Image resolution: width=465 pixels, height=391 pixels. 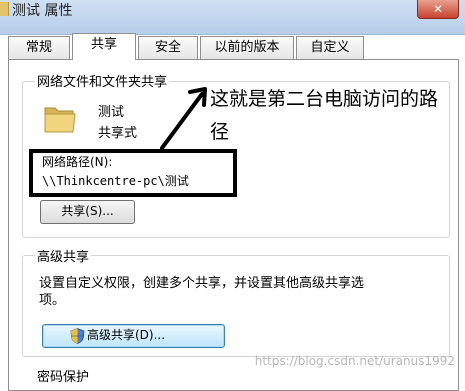 What do you see at coordinates (63, 375) in the screenshot?
I see `password-protection-group-title: 密码保护` at bounding box center [63, 375].